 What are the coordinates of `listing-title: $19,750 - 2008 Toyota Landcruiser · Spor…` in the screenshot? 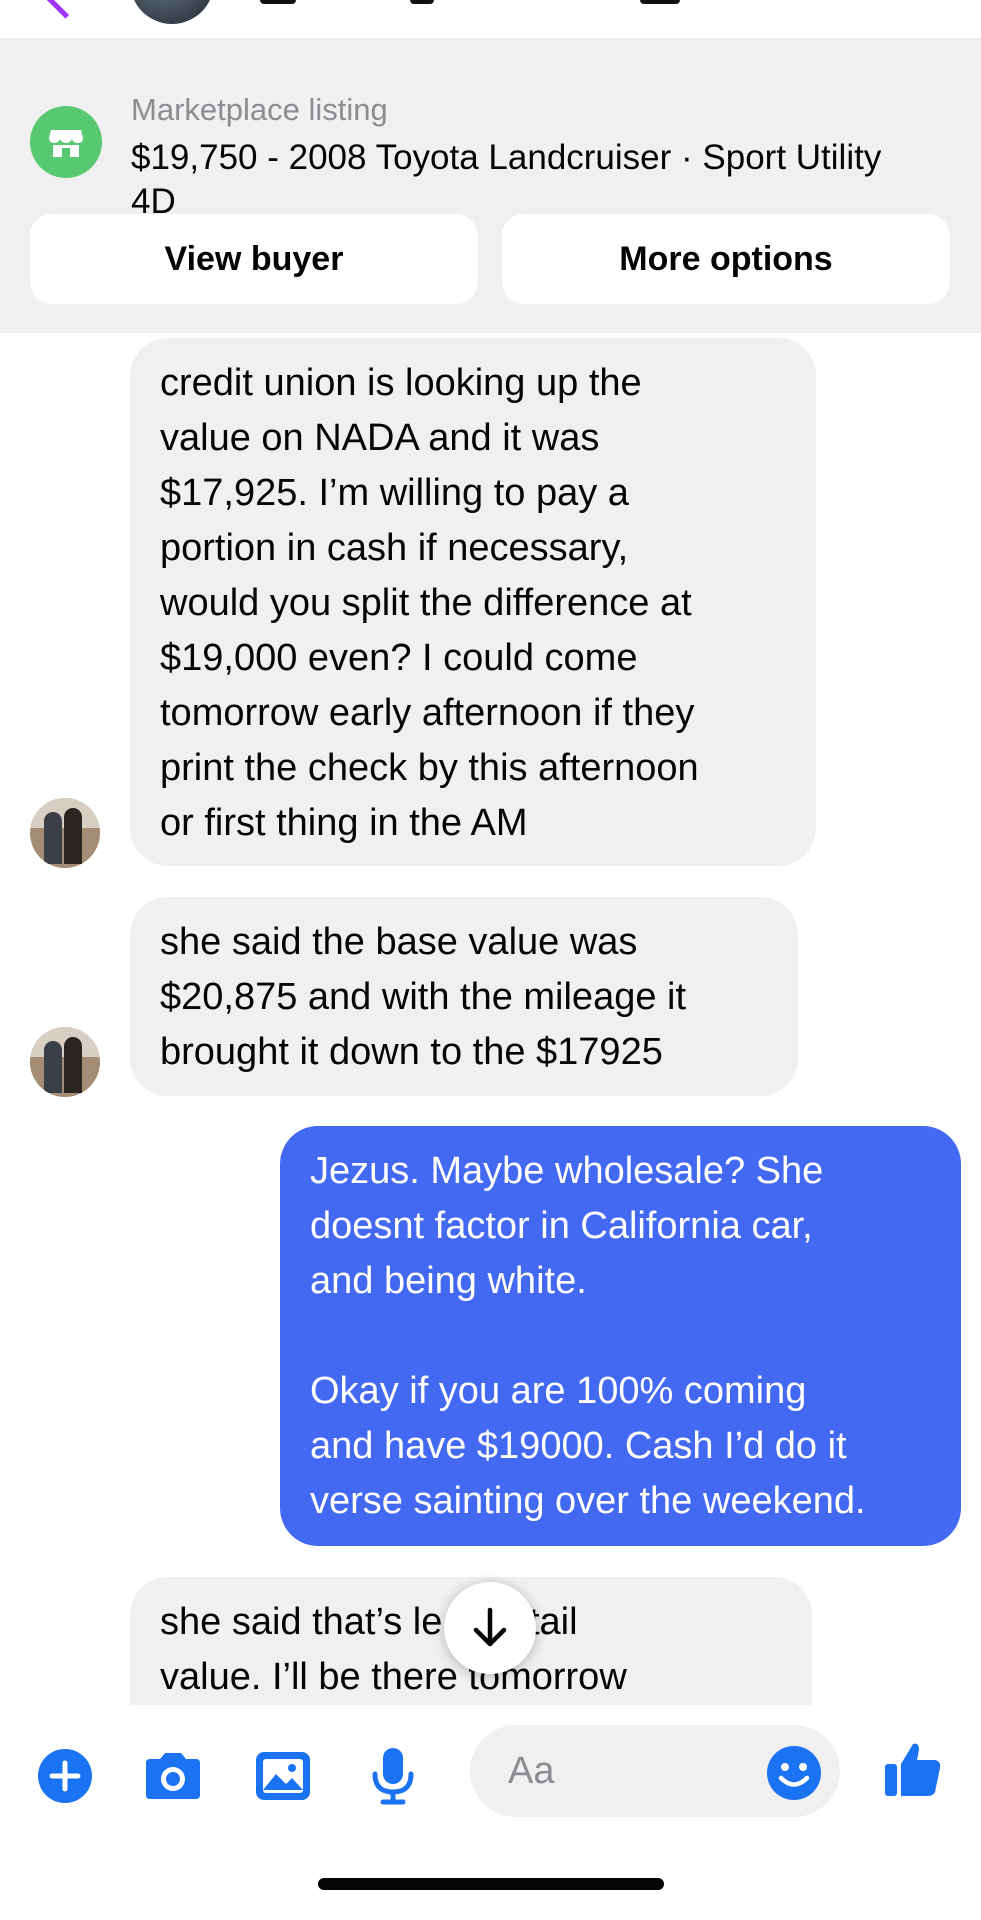 It's located at (511, 180).